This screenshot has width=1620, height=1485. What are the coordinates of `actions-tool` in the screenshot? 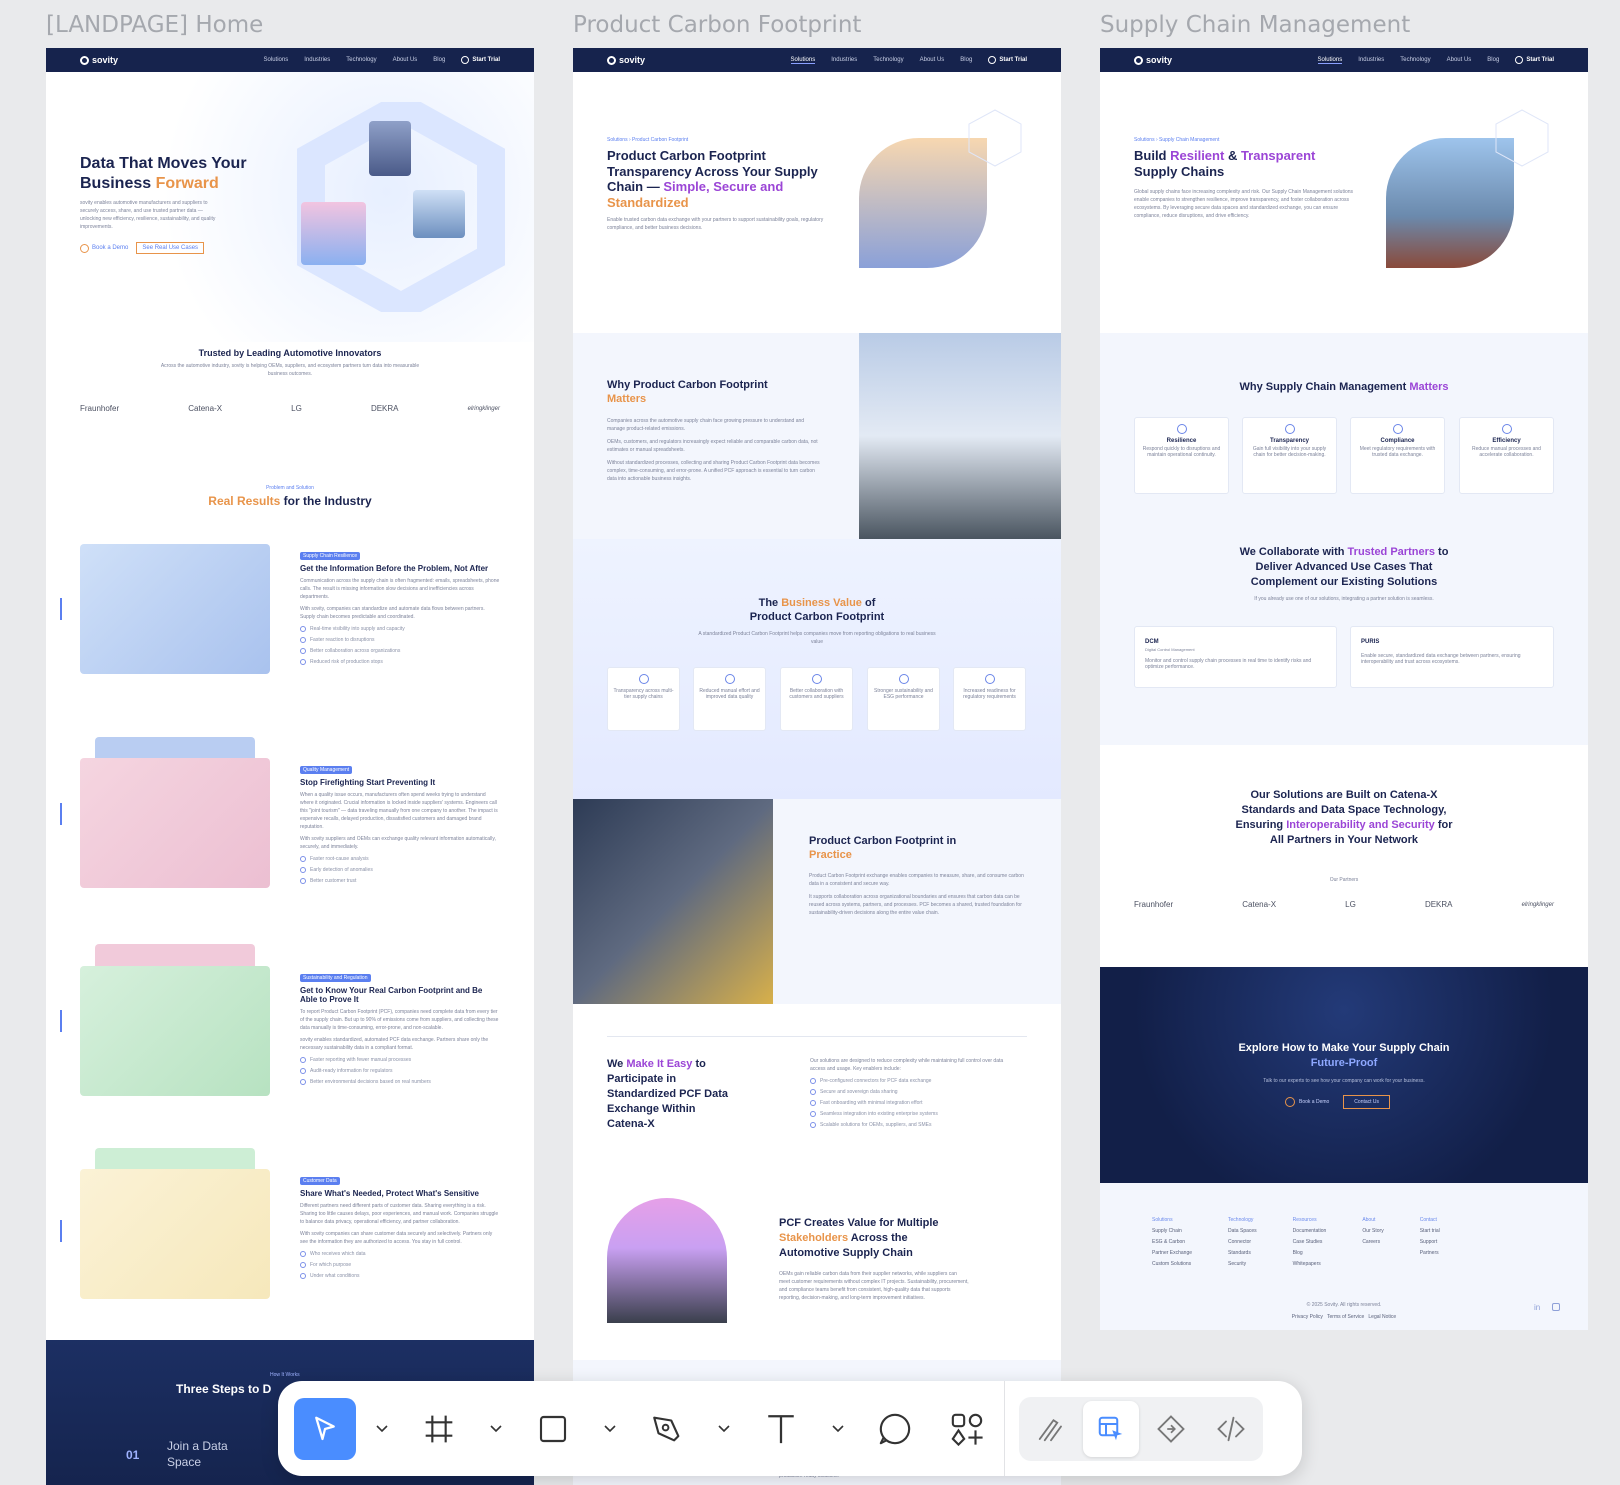 It's located at (967, 1429).